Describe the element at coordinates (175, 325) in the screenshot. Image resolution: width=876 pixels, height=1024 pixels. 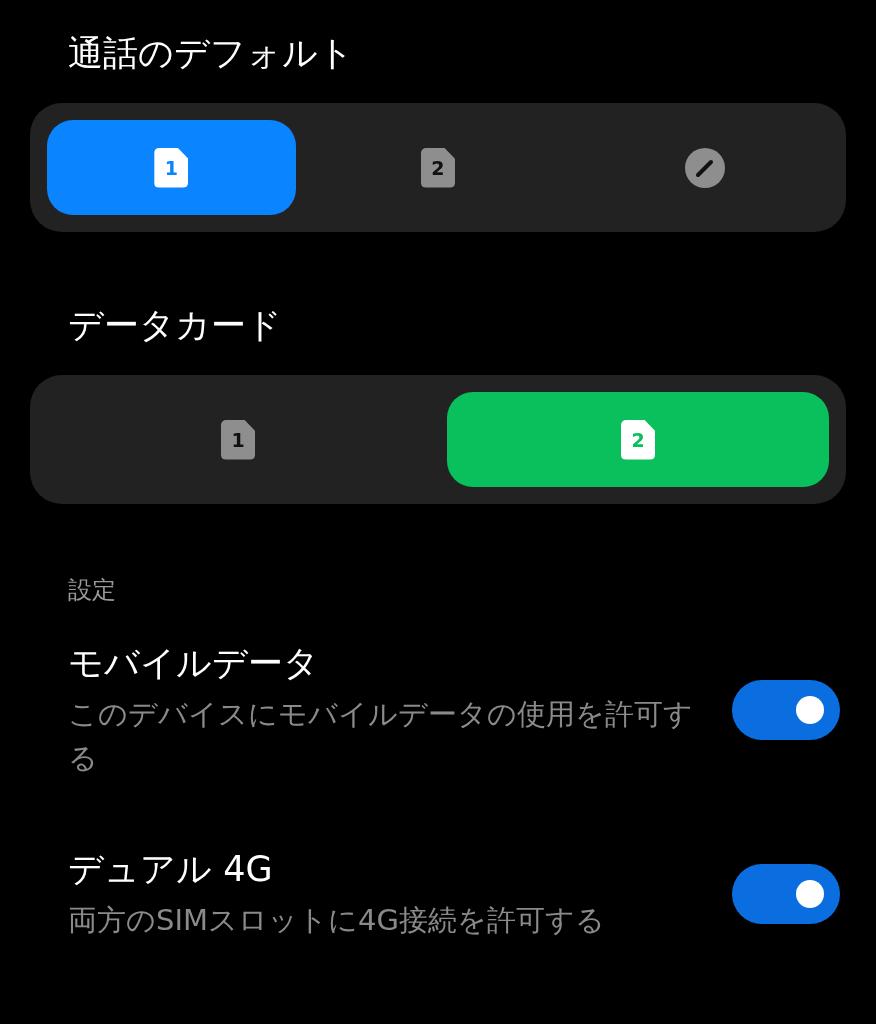
I see `section-title: データカード` at that location.